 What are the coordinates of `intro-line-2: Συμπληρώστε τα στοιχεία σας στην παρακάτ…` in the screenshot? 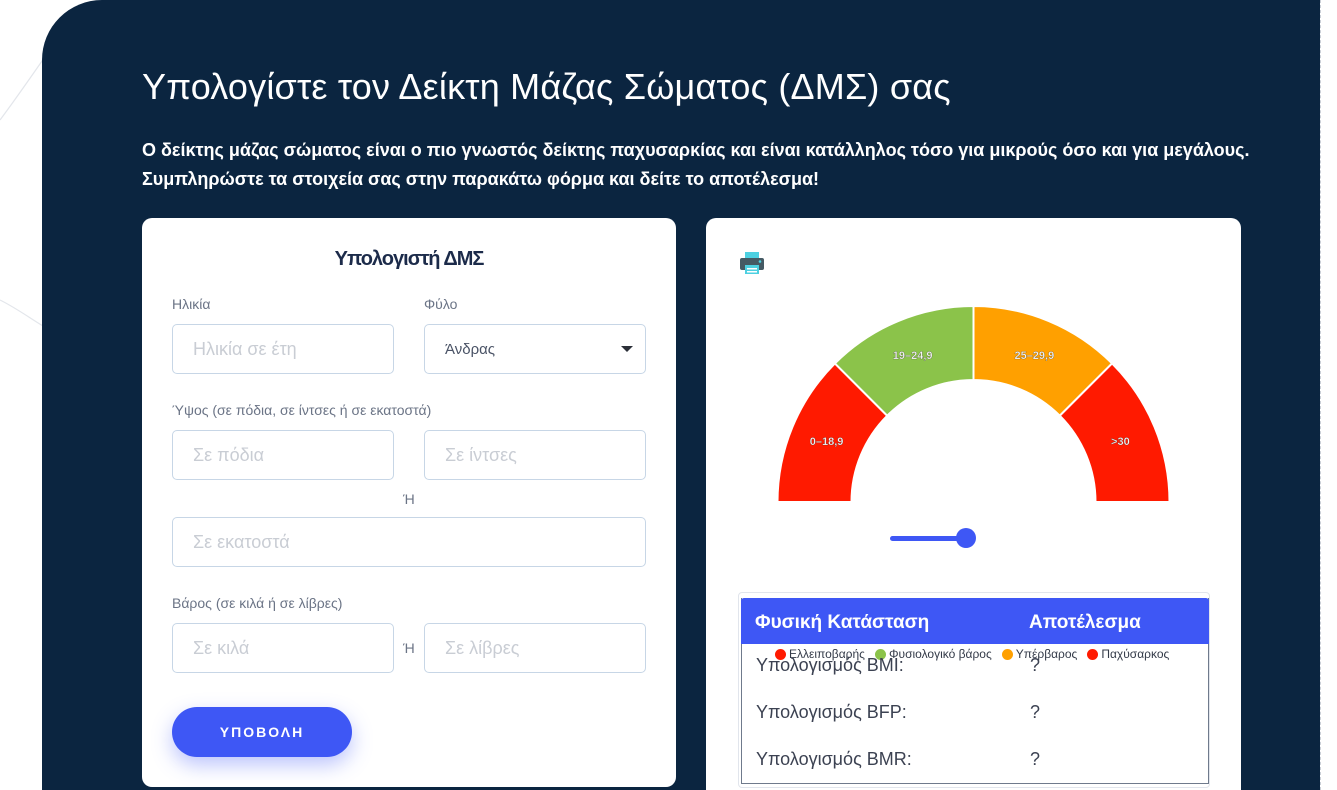 It's located at (481, 179).